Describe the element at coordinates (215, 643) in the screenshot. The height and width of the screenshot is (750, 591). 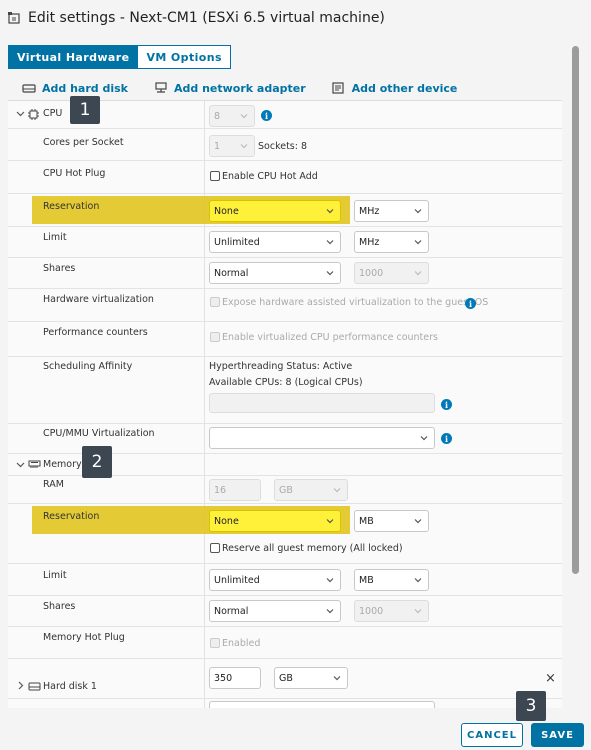
I see `memory-hot-plug-checkbox` at that location.